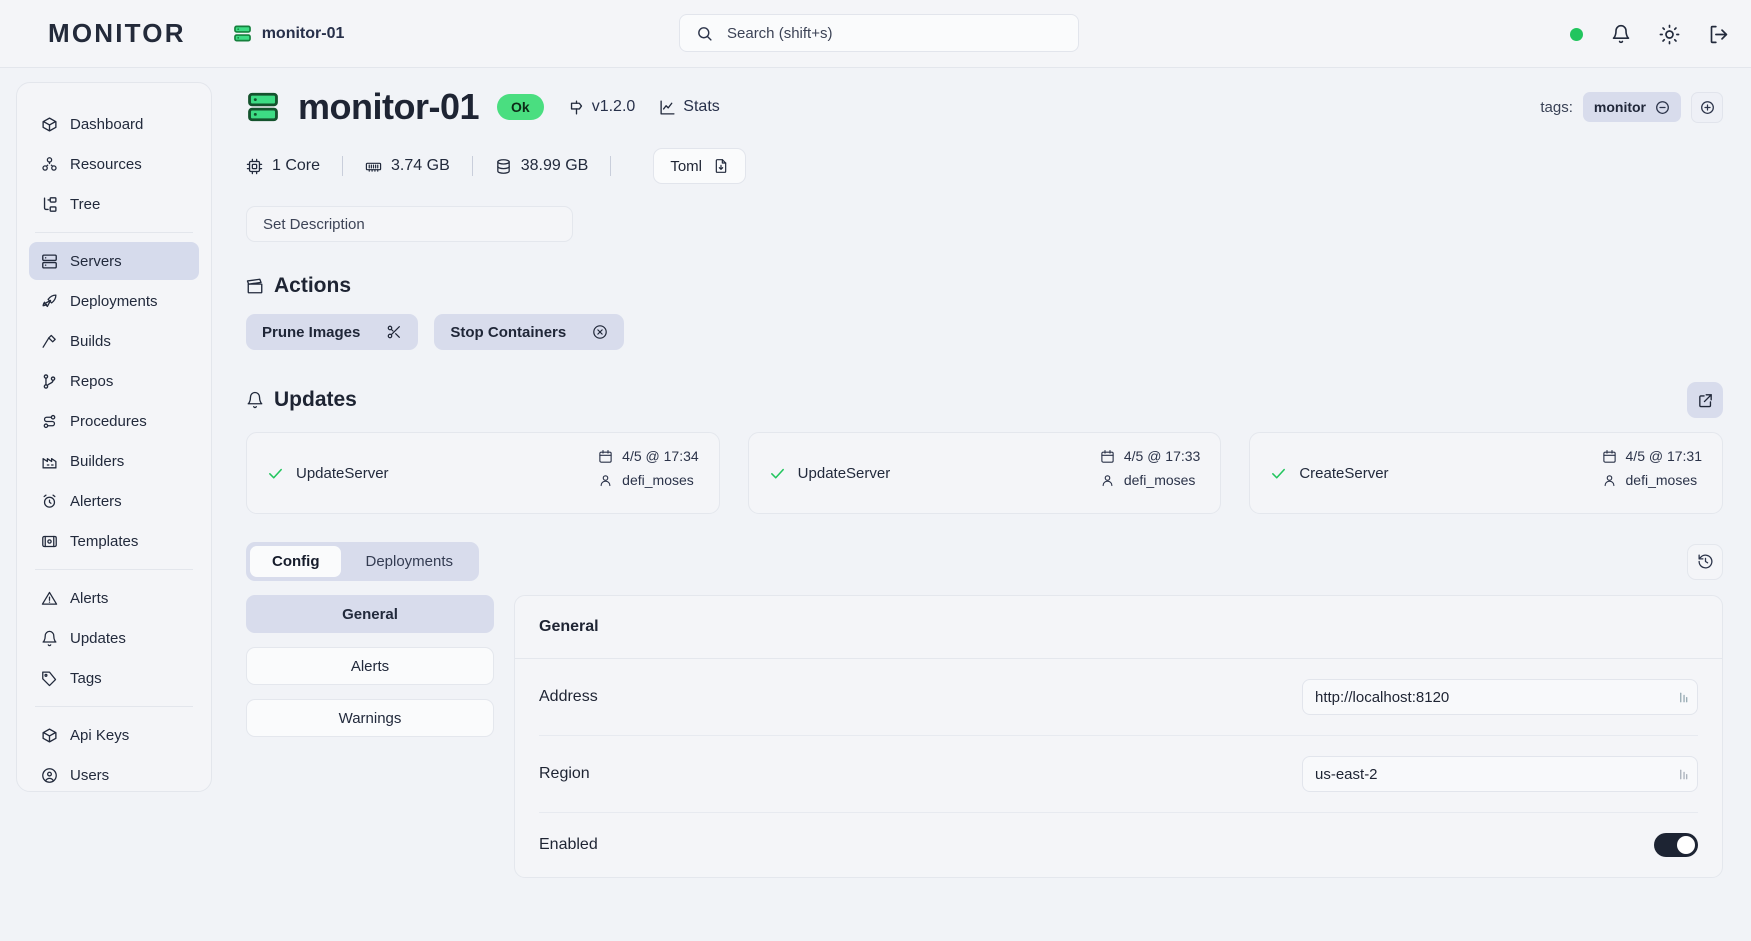  Describe the element at coordinates (1486, 473) in the screenshot. I see `update-card: CreateServer 4/5 @ 17:31 defi_moses` at that location.